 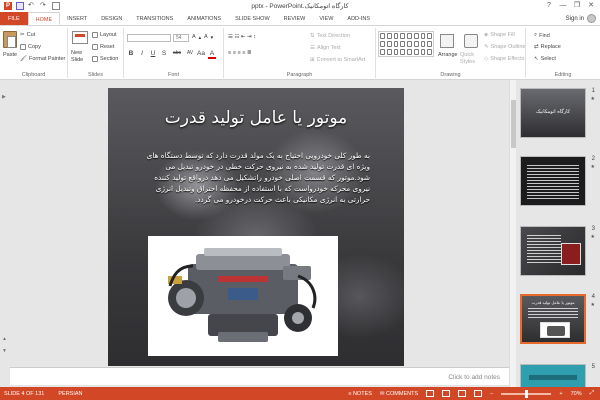 I want to click on undo-icon: ↶, so click(x=32, y=6).